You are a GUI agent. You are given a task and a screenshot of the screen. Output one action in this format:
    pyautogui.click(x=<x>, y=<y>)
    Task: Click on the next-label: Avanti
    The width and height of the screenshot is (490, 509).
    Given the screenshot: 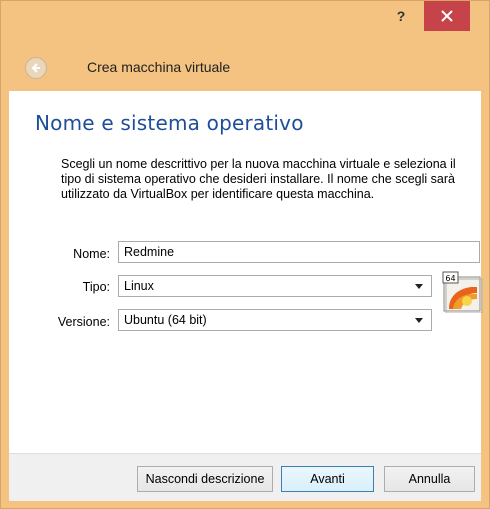 What is the action you would take?
    pyautogui.click(x=327, y=479)
    